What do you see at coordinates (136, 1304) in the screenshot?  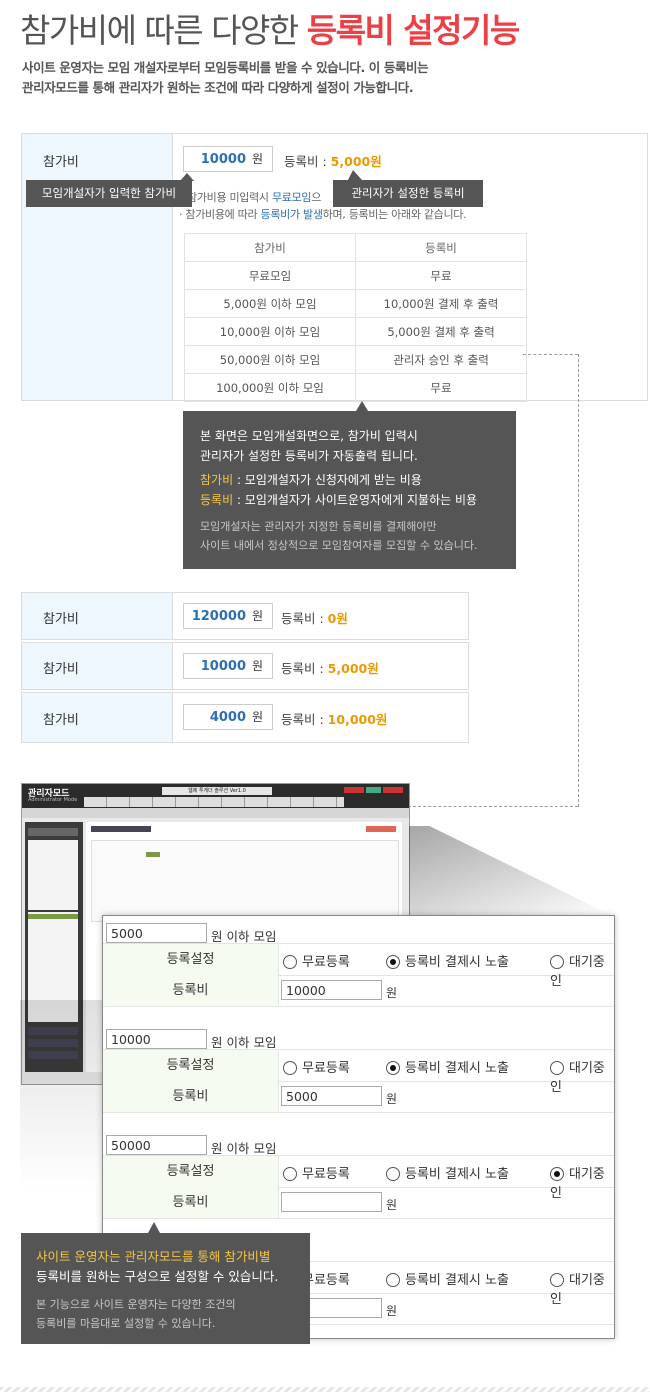 I see `bottom-info-note: 본 기능으로 사이트 운영자는 다양한 조건의` at bounding box center [136, 1304].